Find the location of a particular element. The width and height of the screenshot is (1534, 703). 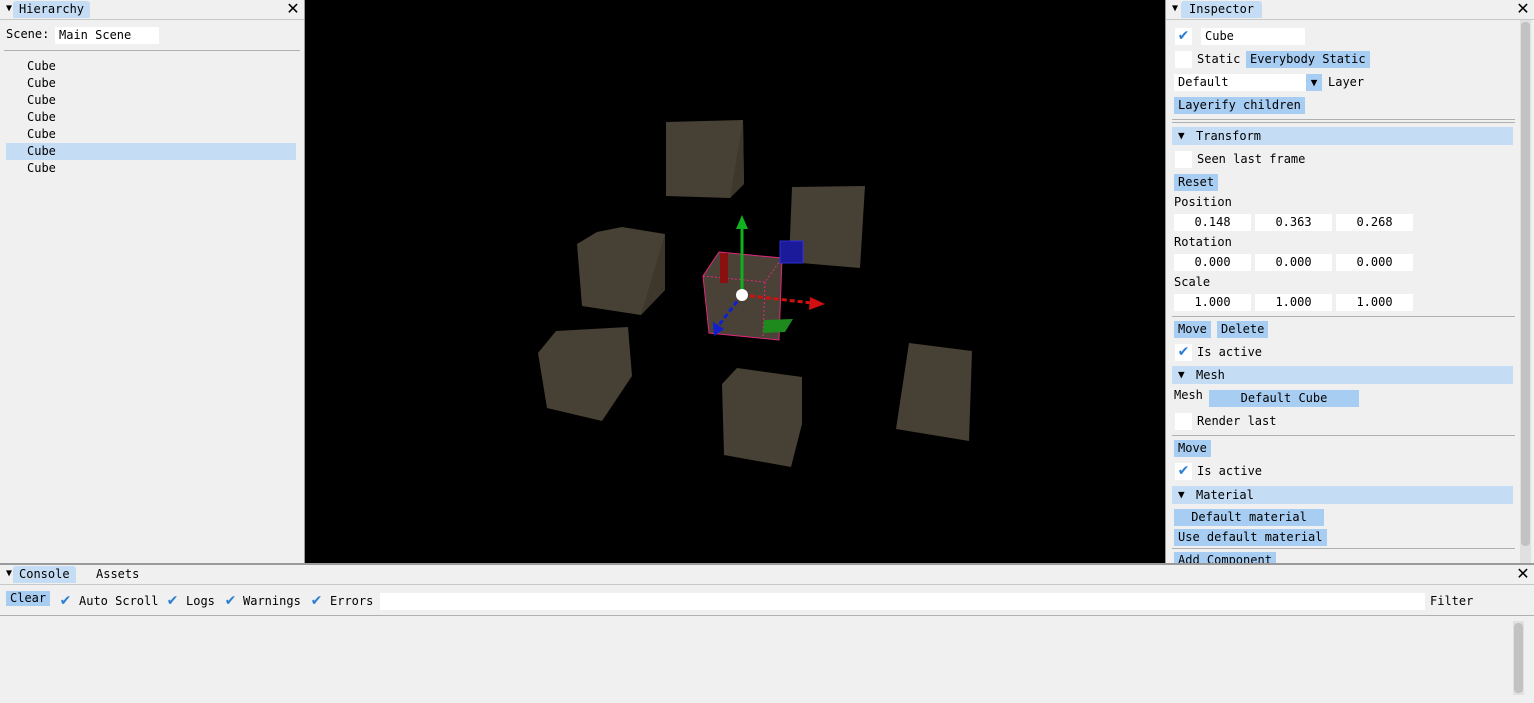

hierarchy-tab-bar: ▼ Hierarchy ✕ is located at coordinates (152, 10).